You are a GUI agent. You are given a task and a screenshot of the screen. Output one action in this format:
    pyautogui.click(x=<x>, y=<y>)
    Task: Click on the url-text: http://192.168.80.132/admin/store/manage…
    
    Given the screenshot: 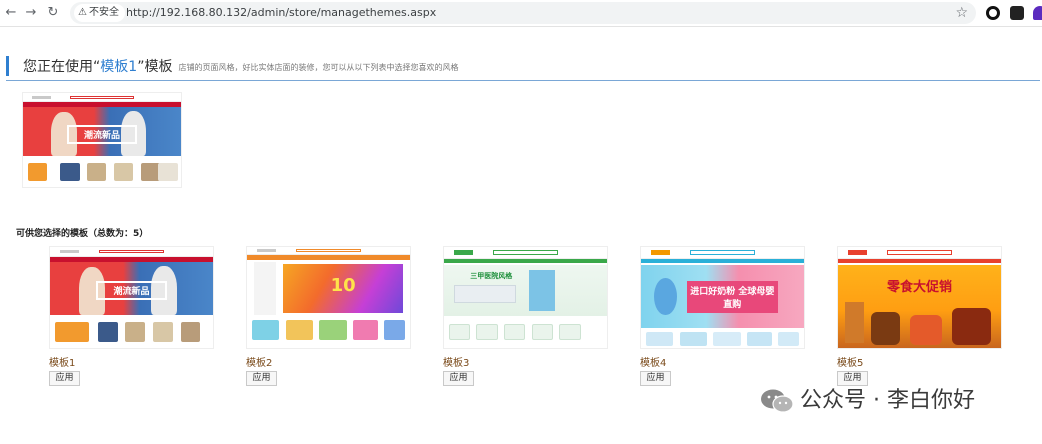 What is the action you would take?
    pyautogui.click(x=281, y=13)
    